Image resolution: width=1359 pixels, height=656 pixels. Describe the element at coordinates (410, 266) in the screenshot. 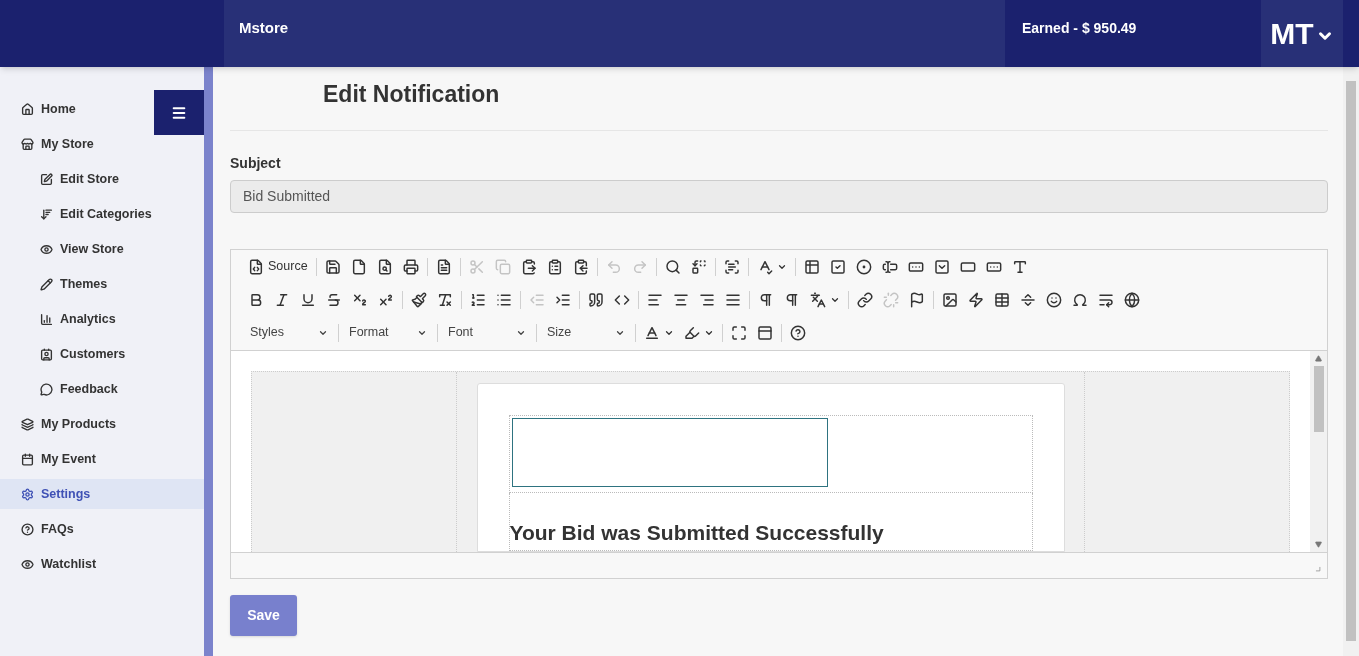

I see `print-icon` at that location.